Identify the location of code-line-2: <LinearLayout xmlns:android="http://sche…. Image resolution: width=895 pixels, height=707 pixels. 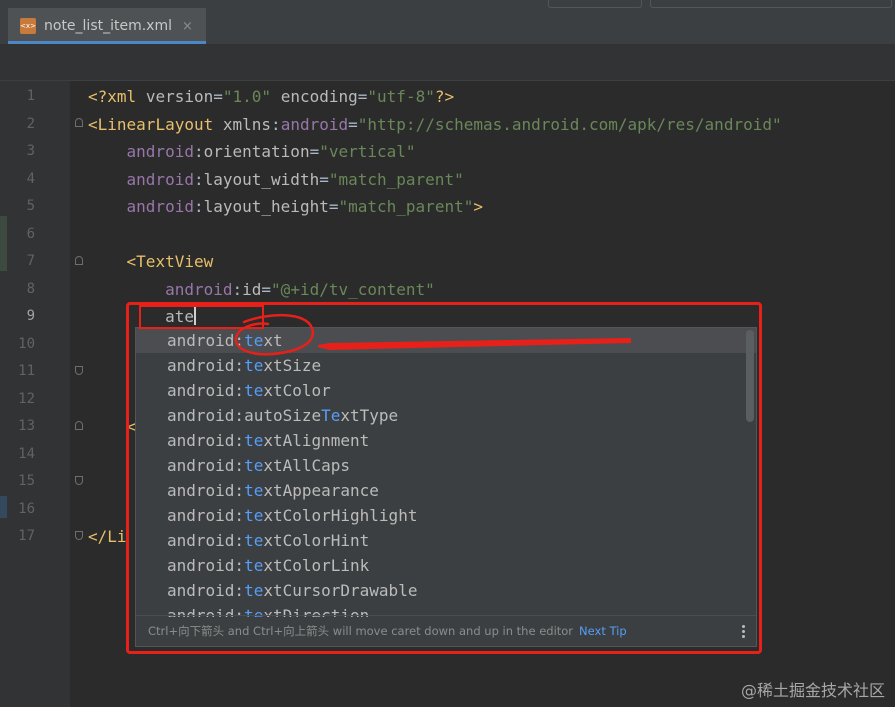
(435, 124).